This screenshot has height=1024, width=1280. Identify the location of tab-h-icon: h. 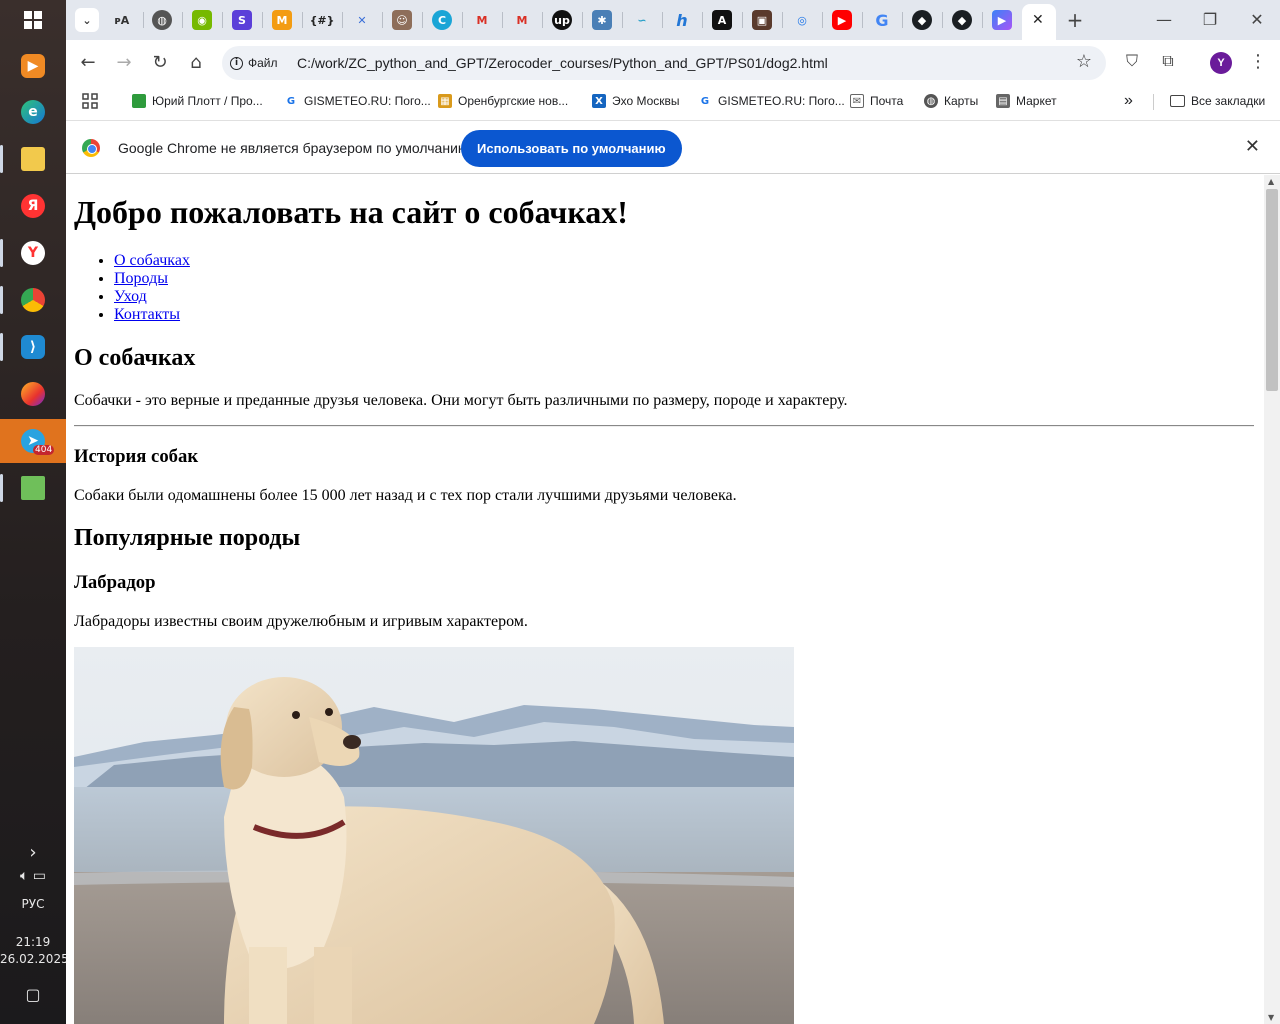
(682, 20).